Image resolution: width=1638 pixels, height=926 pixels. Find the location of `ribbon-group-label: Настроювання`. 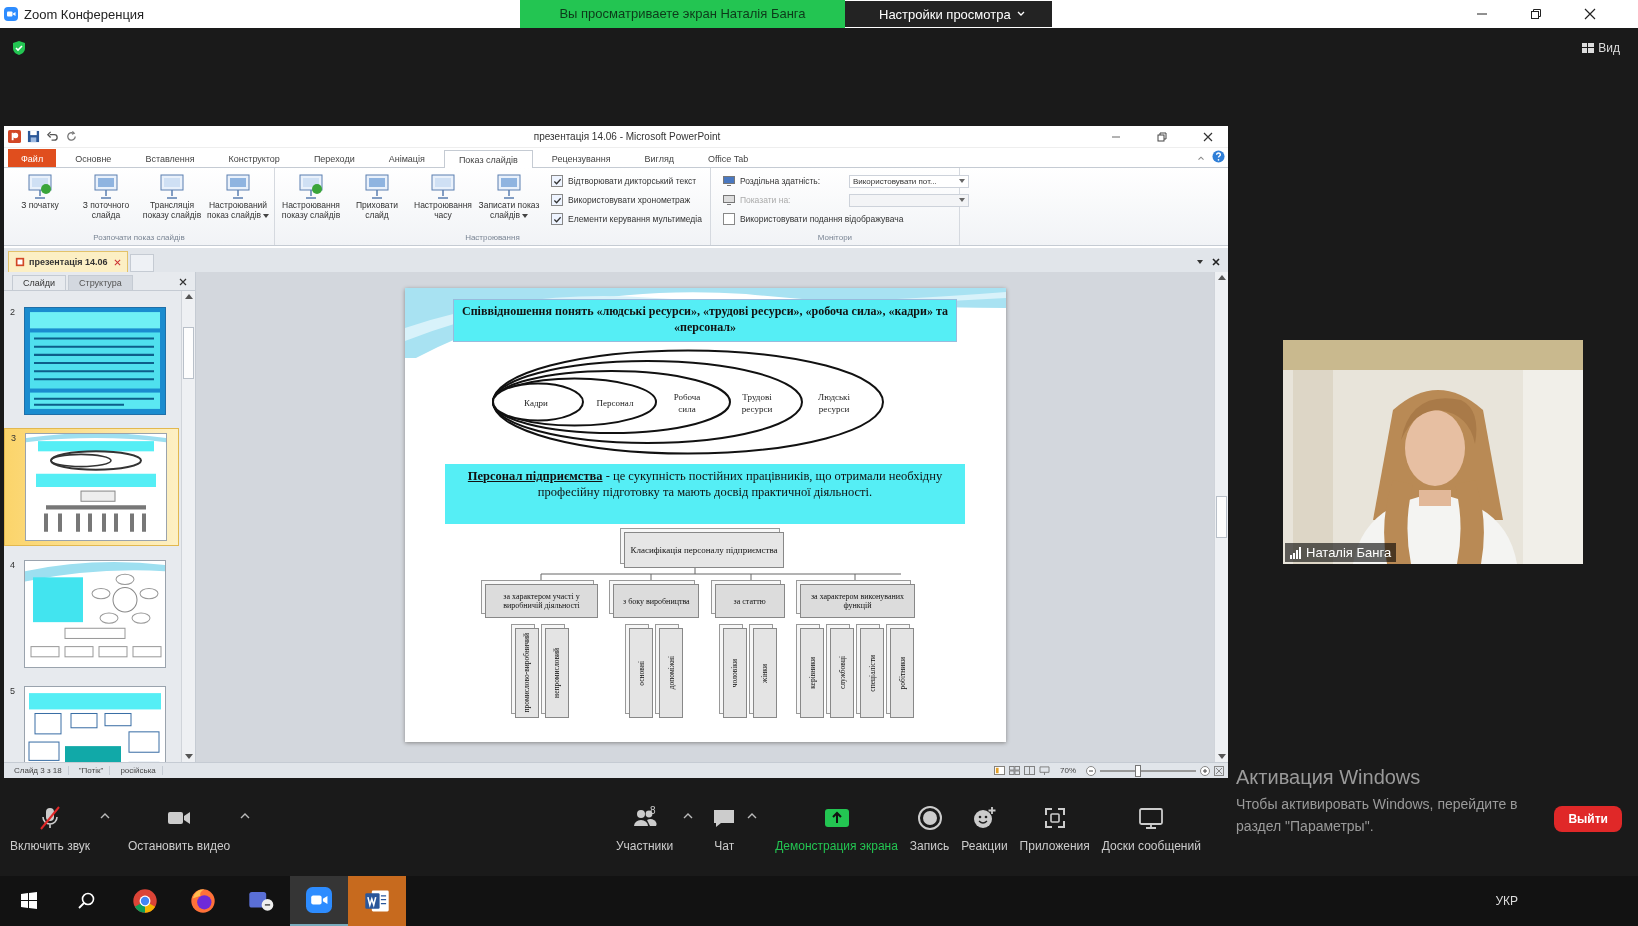

ribbon-group-label: Настроювання is located at coordinates (492, 238).